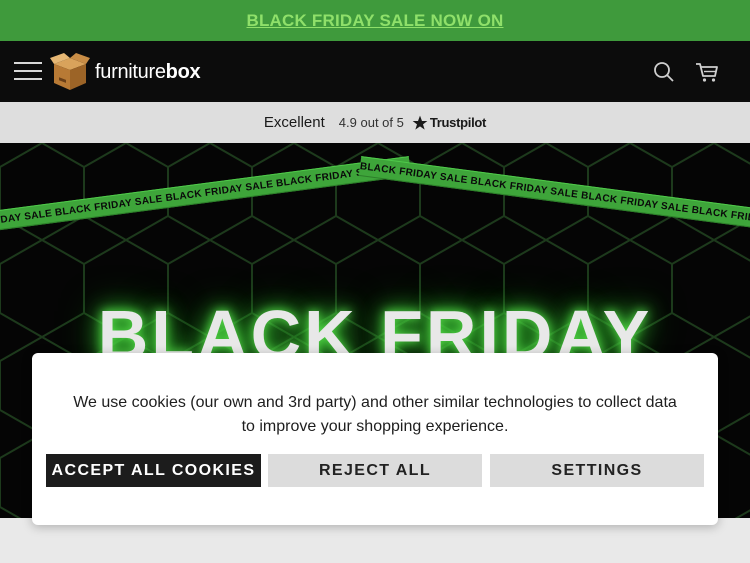 This screenshot has width=750, height=563. I want to click on trust-score: 4.9 out of 5, so click(371, 122).